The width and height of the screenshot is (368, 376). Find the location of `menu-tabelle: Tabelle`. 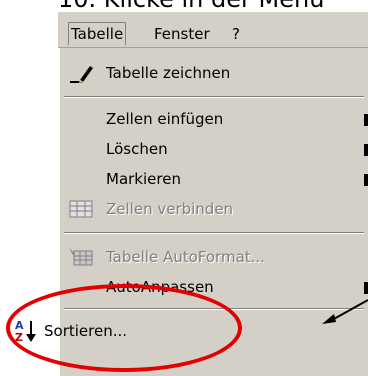

menu-tabelle: Tabelle is located at coordinates (97, 33).